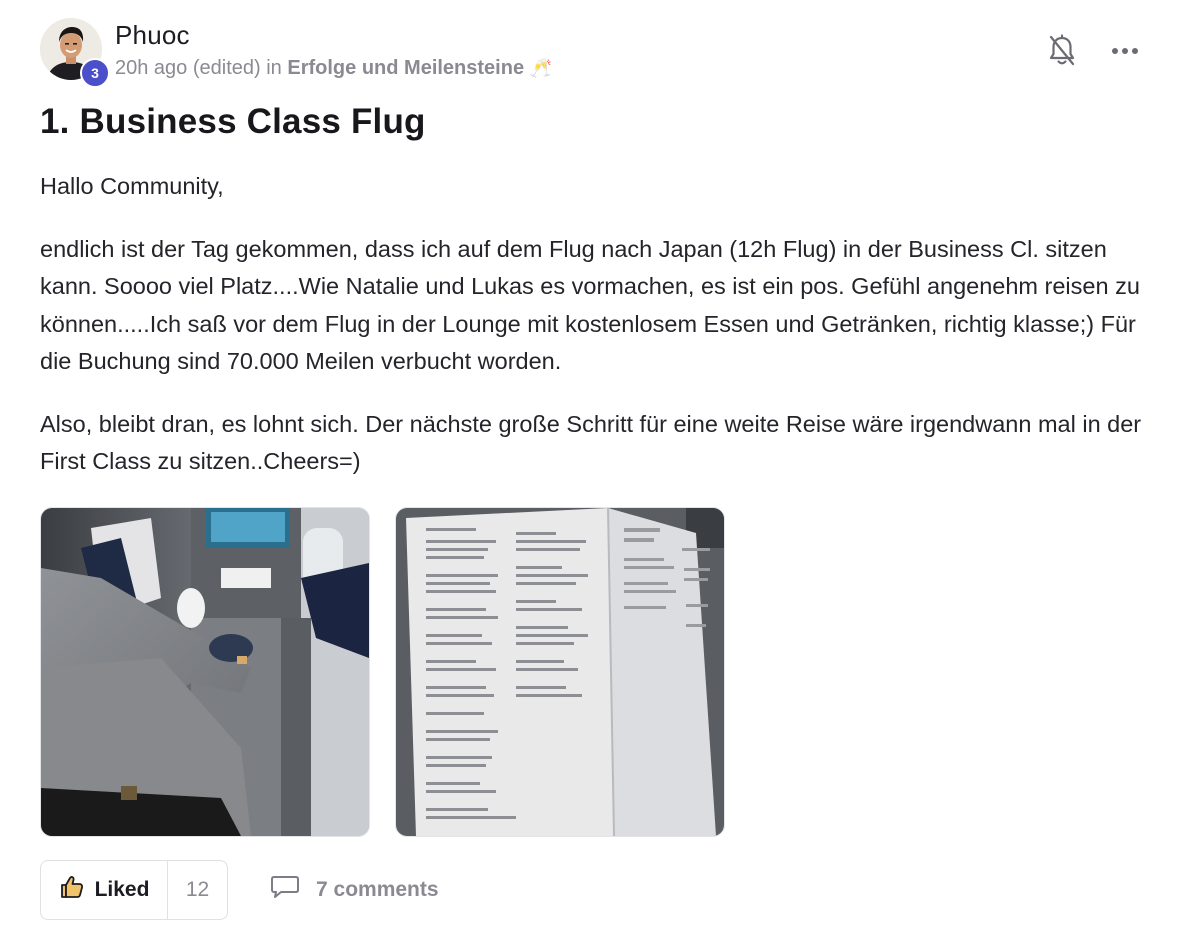 The image size is (1200, 934). Describe the element at coordinates (152, 35) in the screenshot. I see `author-name: Phuoc` at that location.